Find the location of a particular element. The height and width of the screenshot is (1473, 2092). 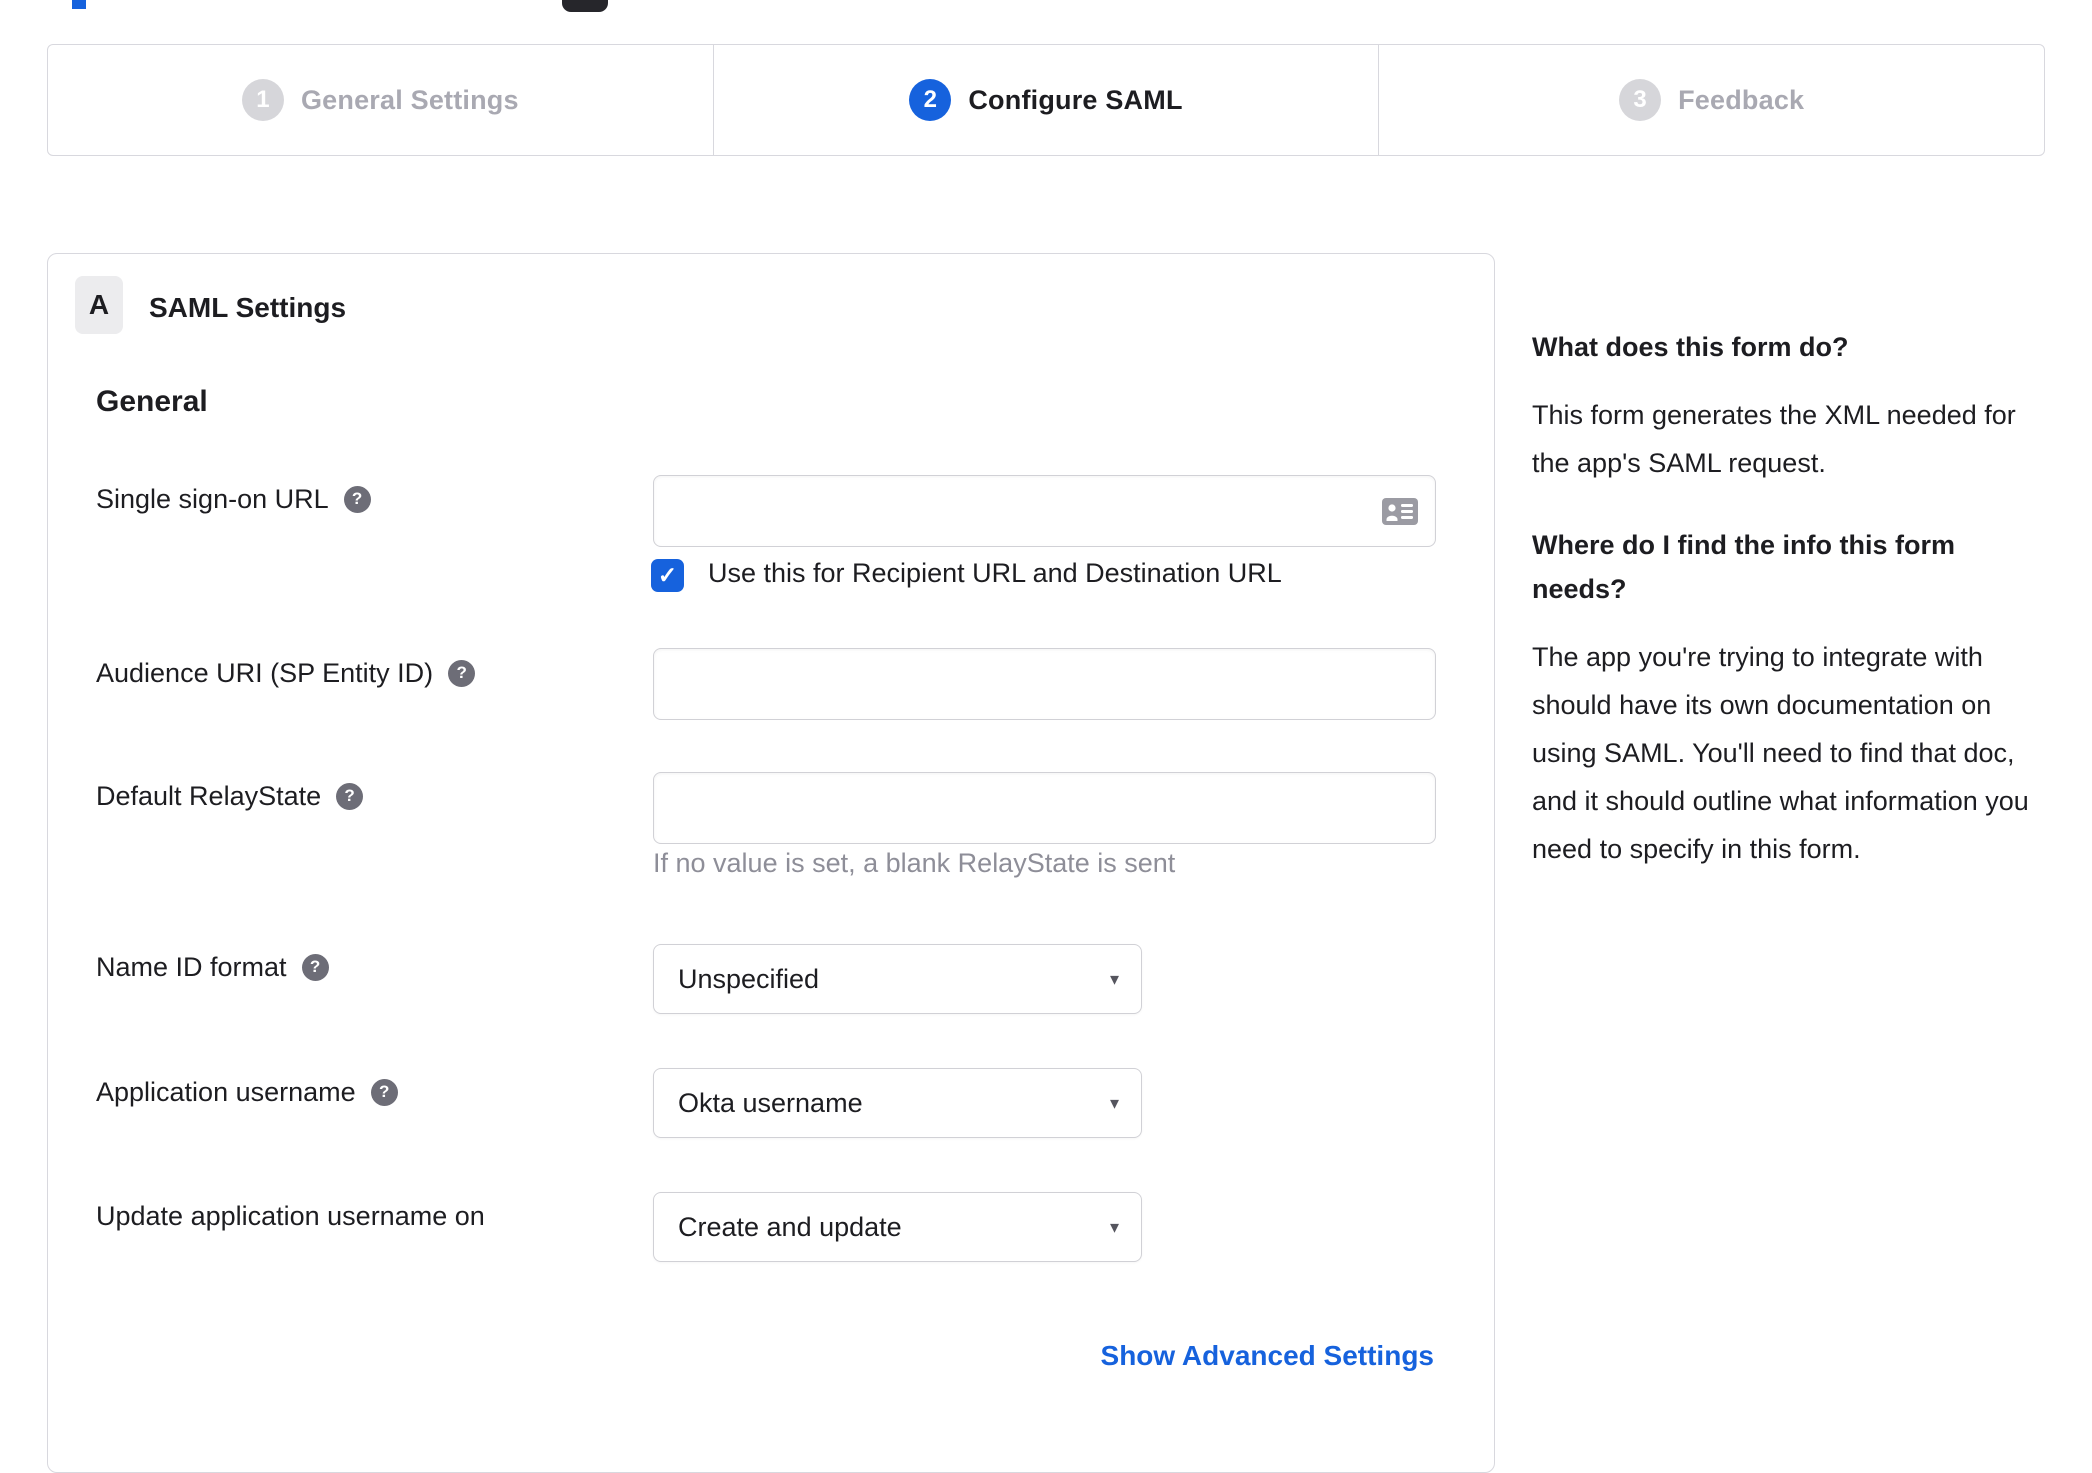

field-label-text: Audience URI (SP Entity ID) is located at coordinates (265, 673).